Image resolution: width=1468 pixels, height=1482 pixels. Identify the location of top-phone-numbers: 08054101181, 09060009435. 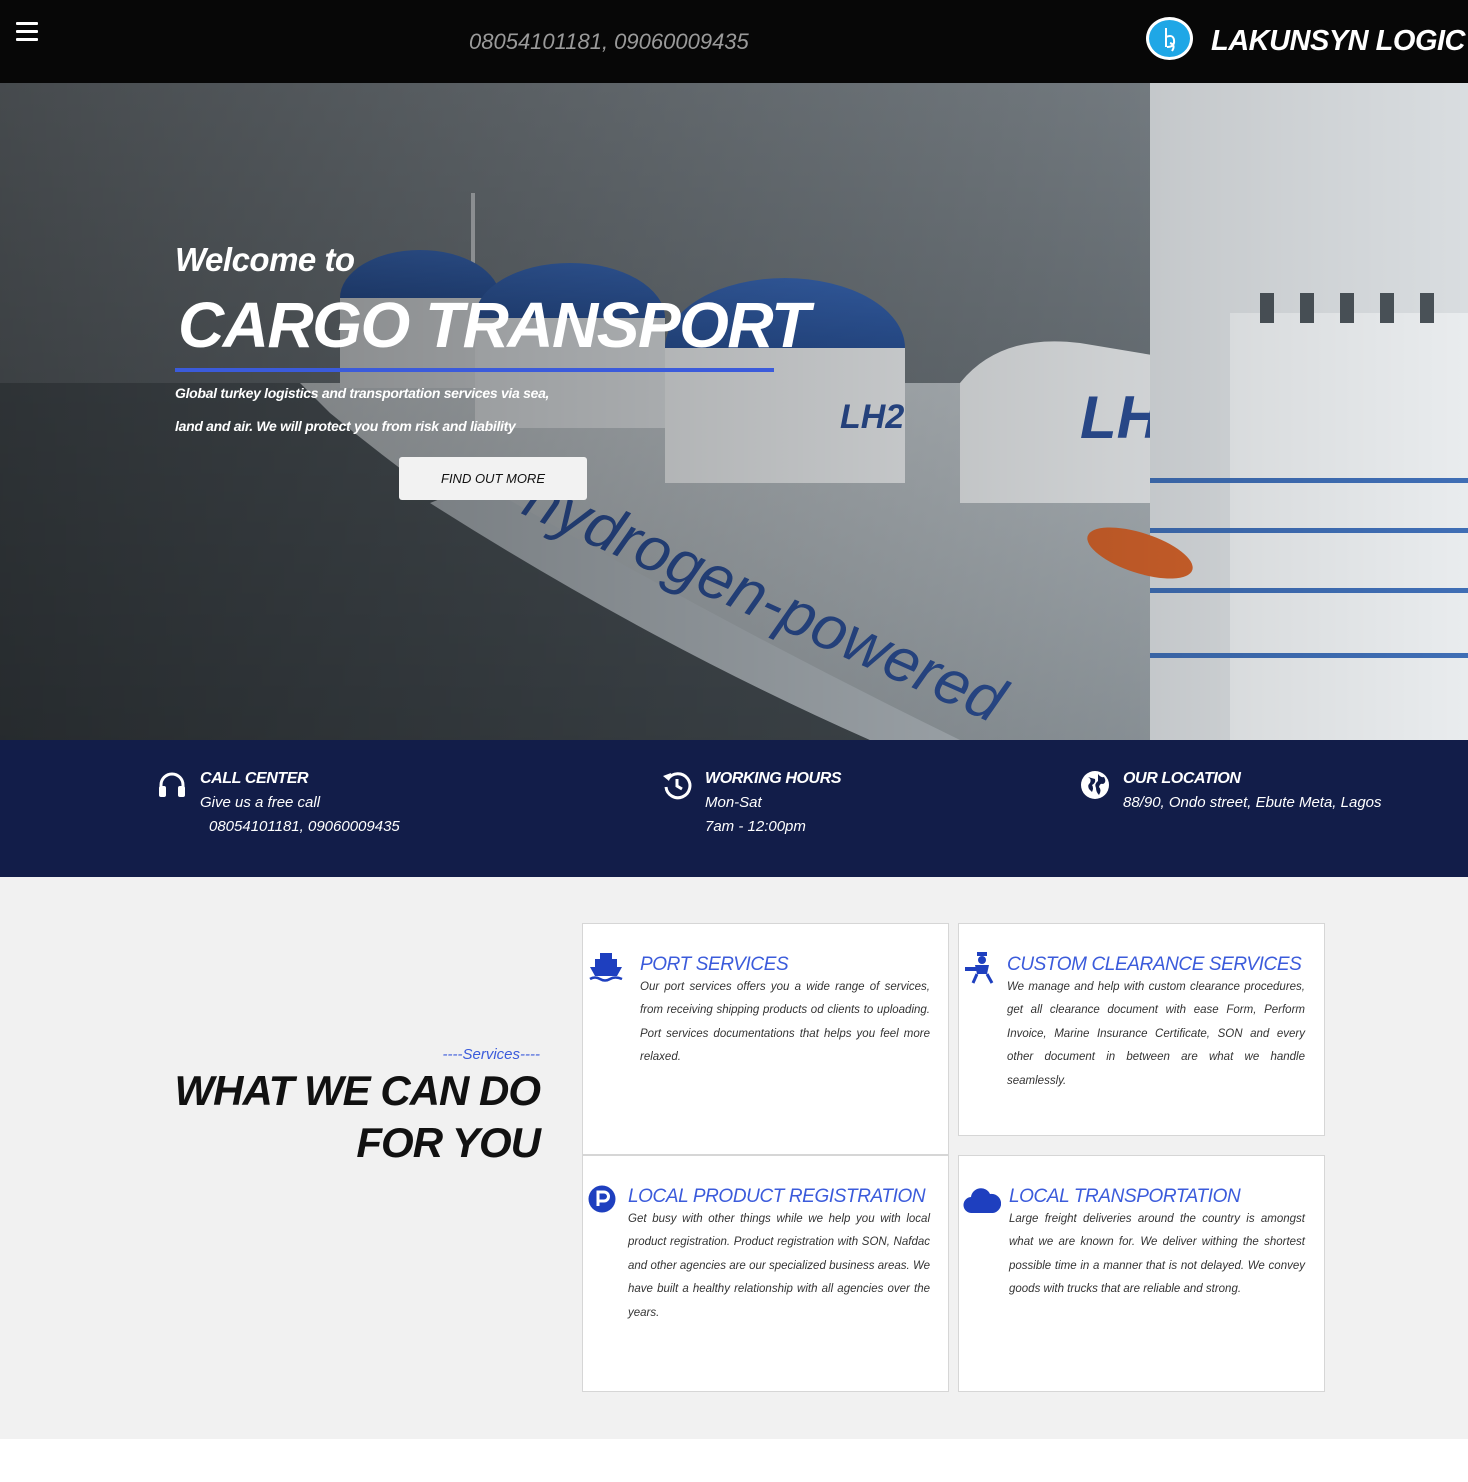
(609, 41).